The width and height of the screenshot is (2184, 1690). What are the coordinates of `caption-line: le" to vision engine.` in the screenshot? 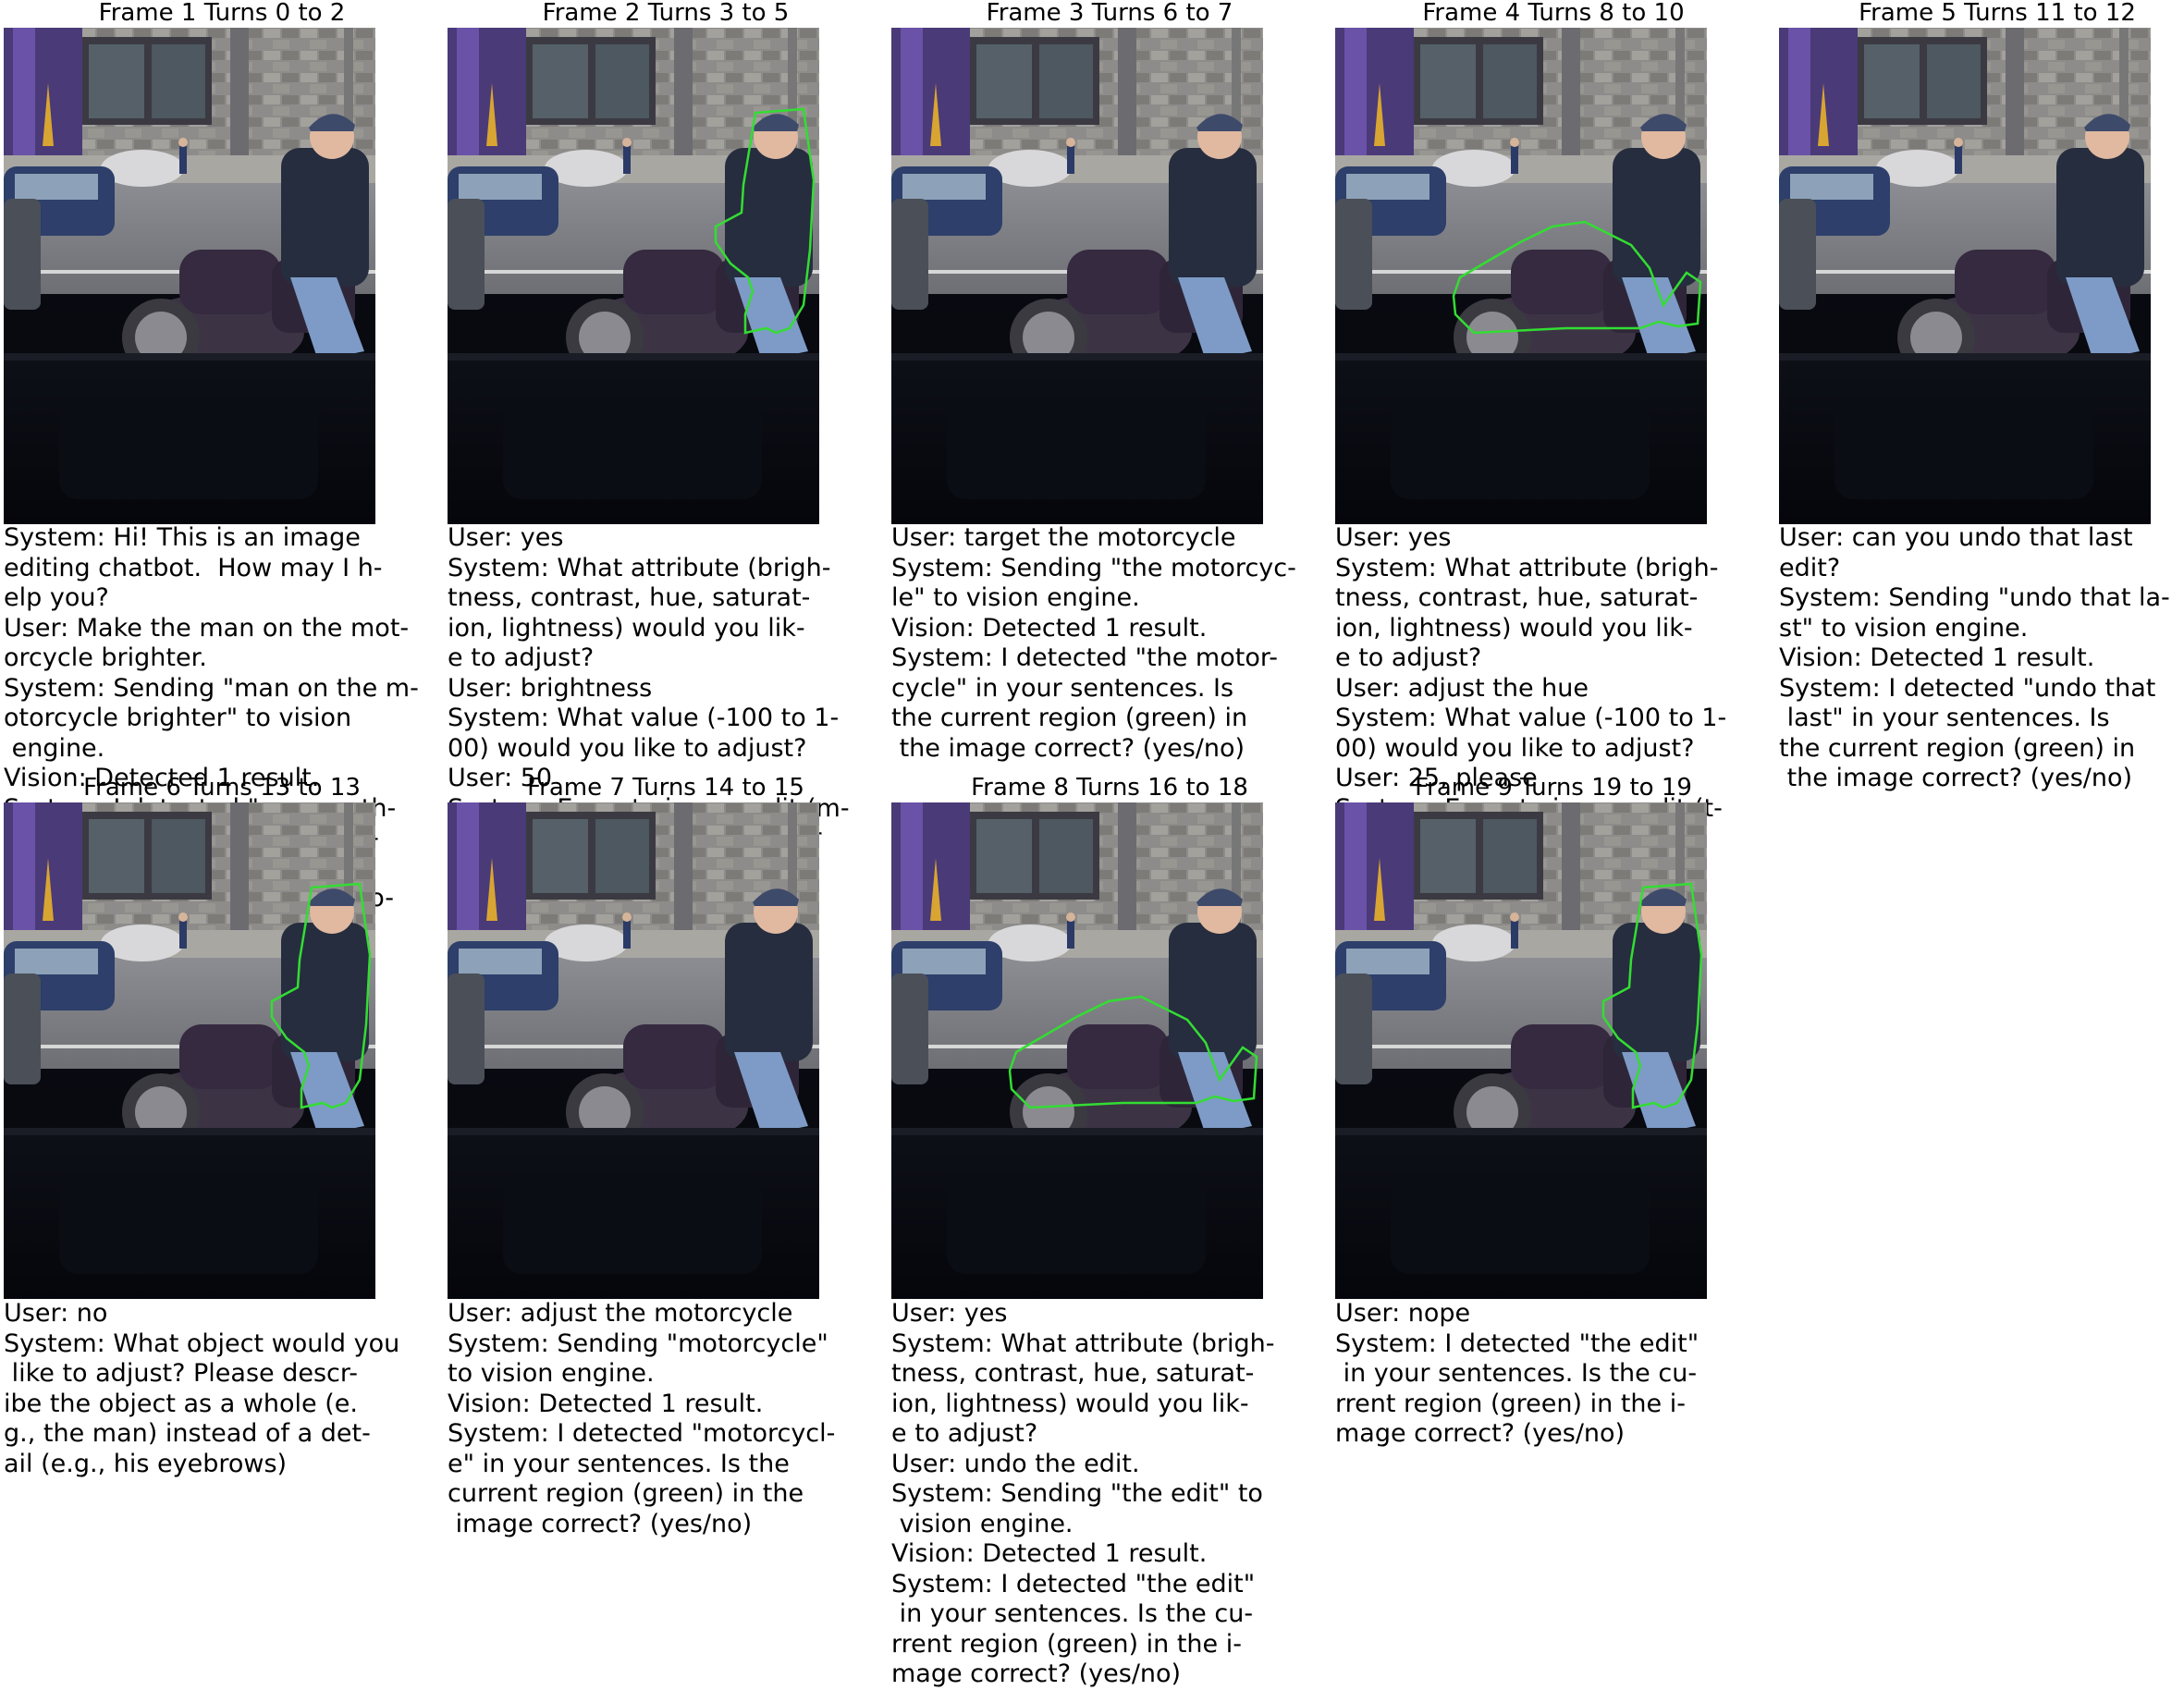 It's located at (1016, 597).